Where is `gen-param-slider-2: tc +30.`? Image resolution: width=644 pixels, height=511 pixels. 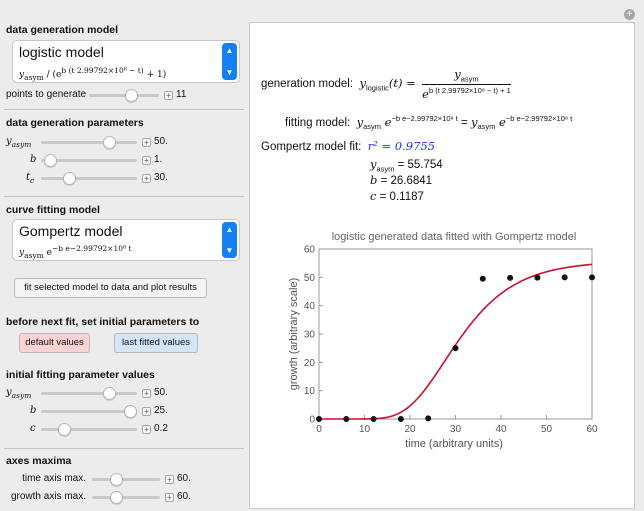
gen-param-slider-2: tc +30. is located at coordinates (123, 178).